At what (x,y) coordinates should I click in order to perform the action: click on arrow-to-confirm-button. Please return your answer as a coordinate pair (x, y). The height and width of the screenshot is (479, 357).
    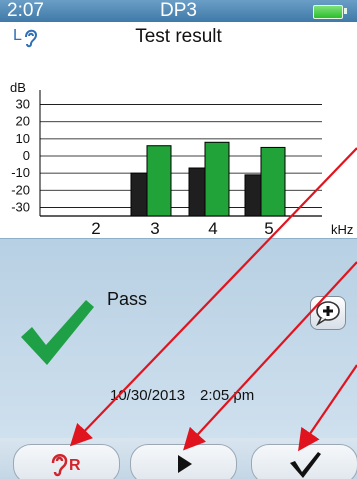
    Looking at the image, I should click on (327, 408).